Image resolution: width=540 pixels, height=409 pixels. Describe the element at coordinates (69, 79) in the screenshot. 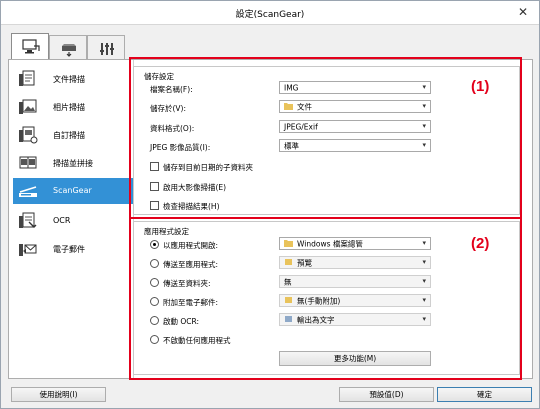

I see `nav-label: 文件掃描` at that location.